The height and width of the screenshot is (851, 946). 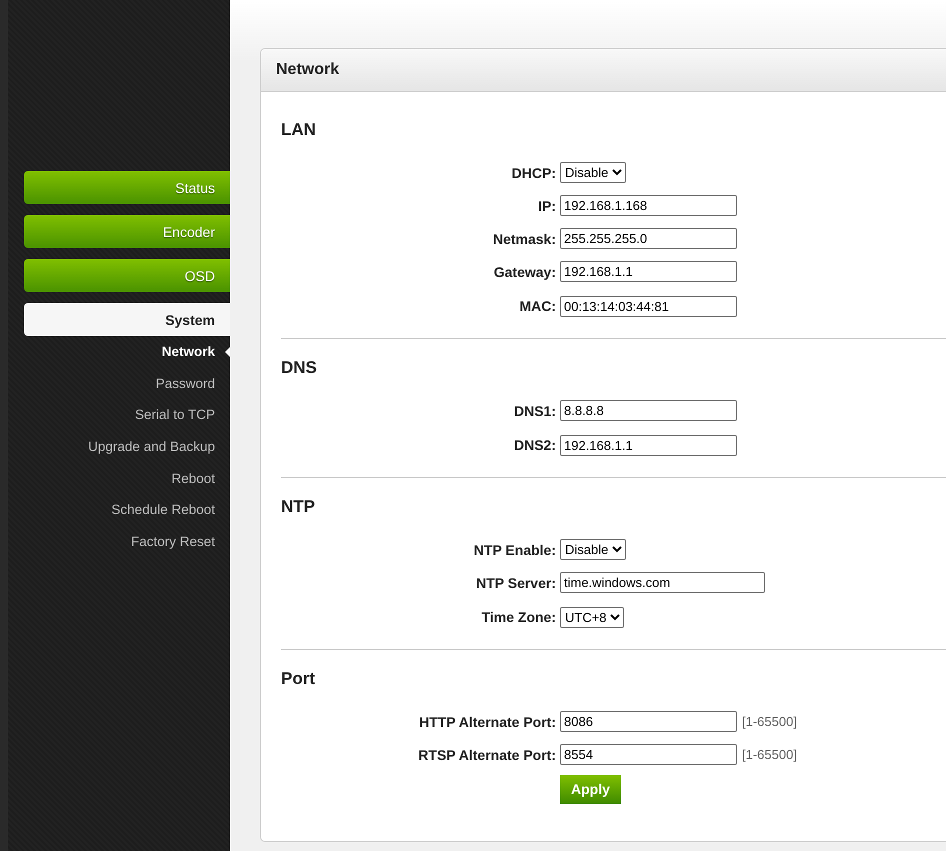 What do you see at coordinates (648, 410) in the screenshot?
I see `input-field: 8.8.8.8` at bounding box center [648, 410].